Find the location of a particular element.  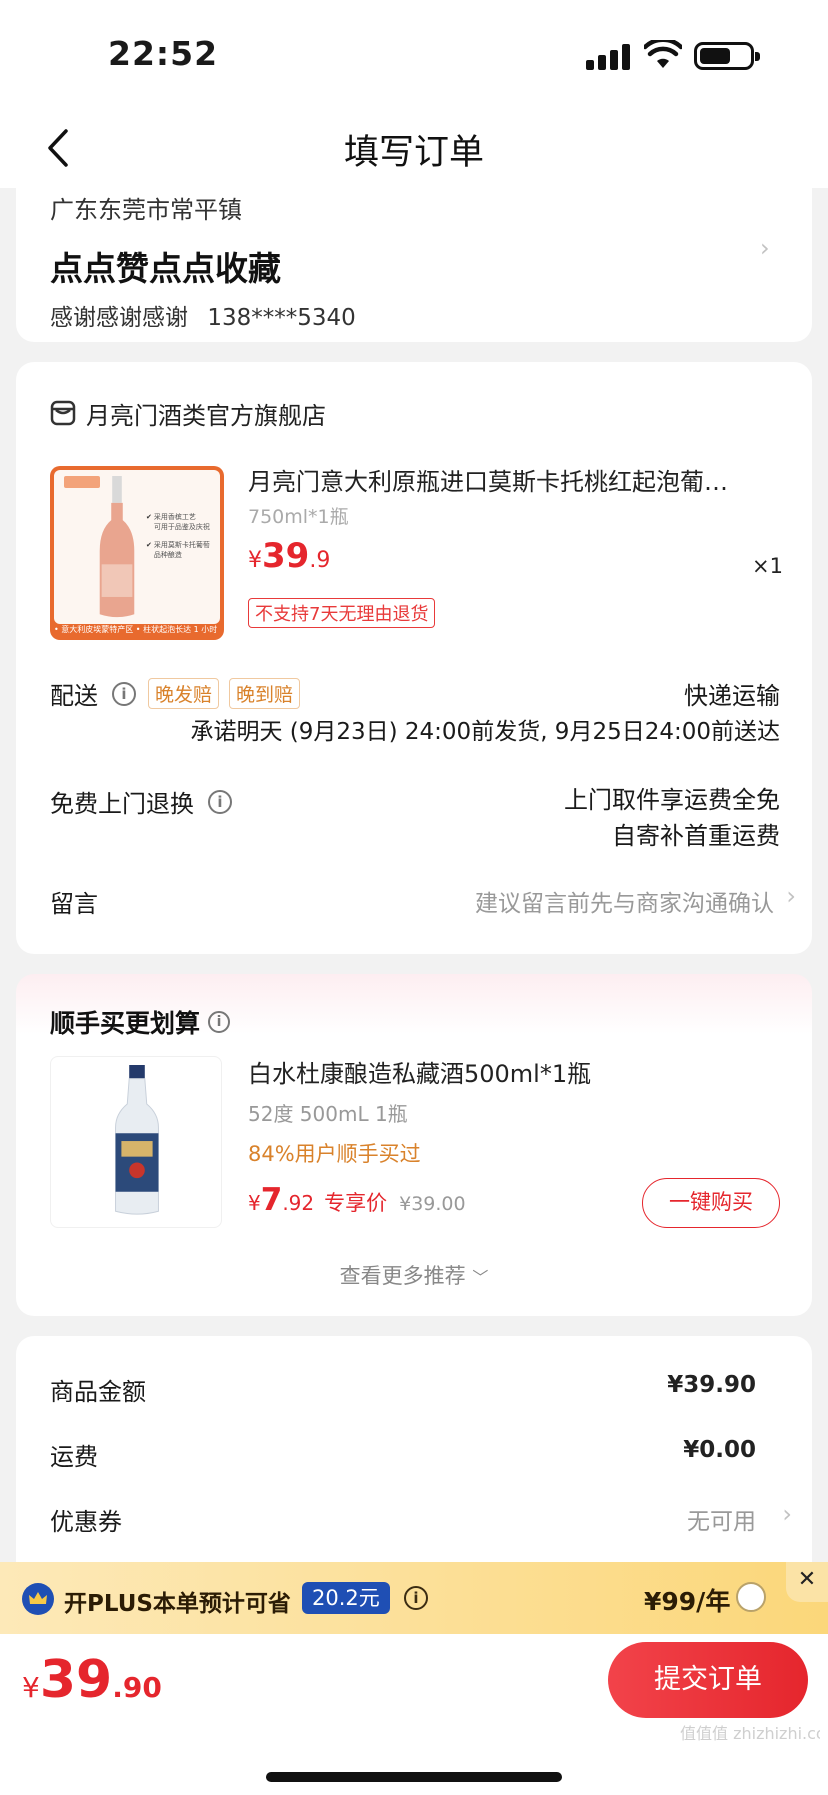

address-region: 广东东莞市常平镇 is located at coordinates (146, 210).